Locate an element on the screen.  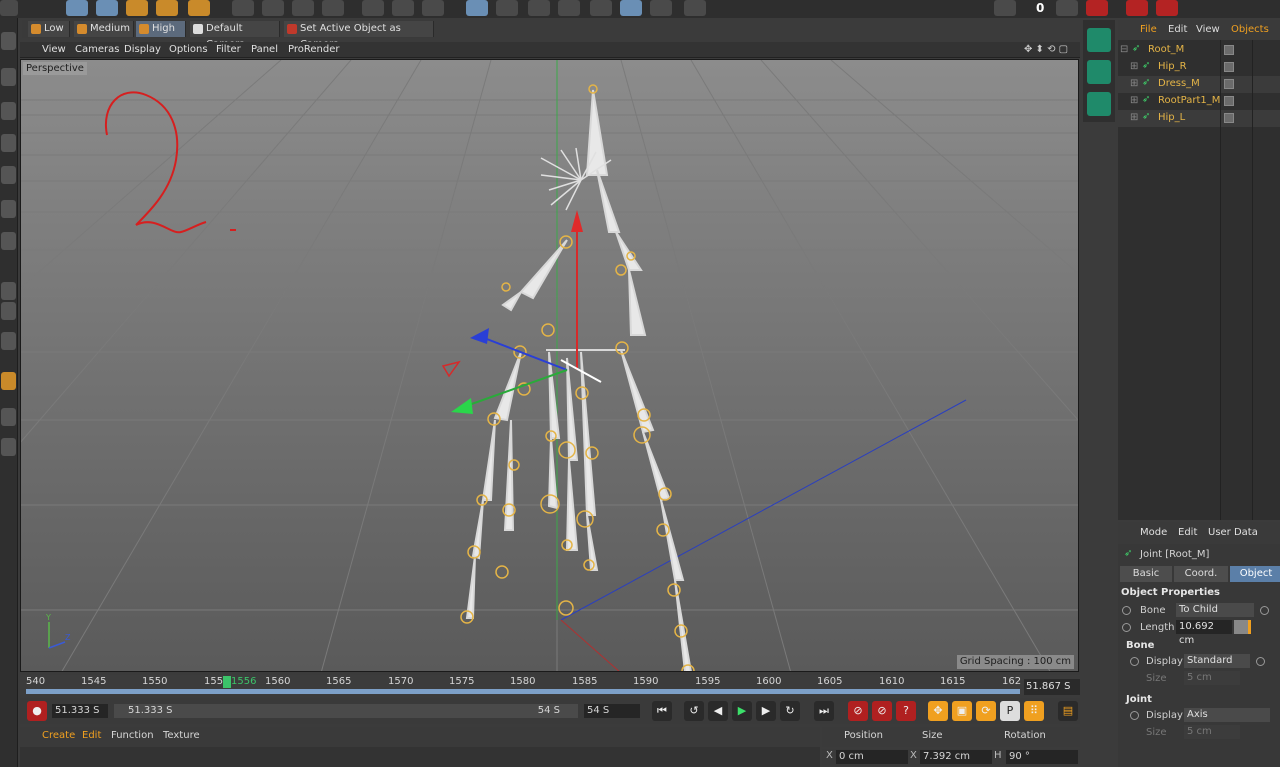
object-row: ⊞ ➶ RootPart1_M is located at coordinates (1199, 101).